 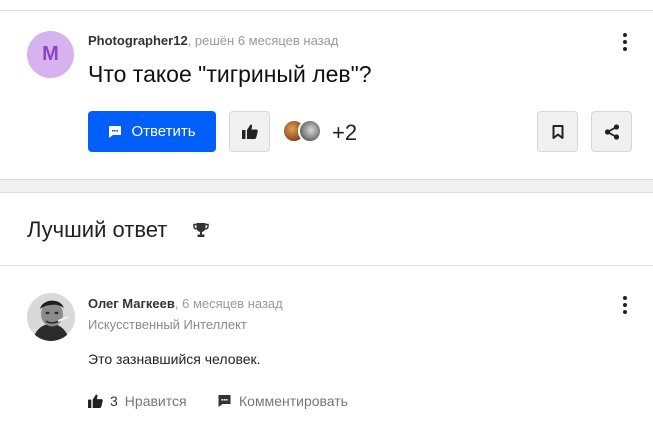 What do you see at coordinates (263, 40) in the screenshot?
I see `question-status: , решён 6 месяцев назад` at bounding box center [263, 40].